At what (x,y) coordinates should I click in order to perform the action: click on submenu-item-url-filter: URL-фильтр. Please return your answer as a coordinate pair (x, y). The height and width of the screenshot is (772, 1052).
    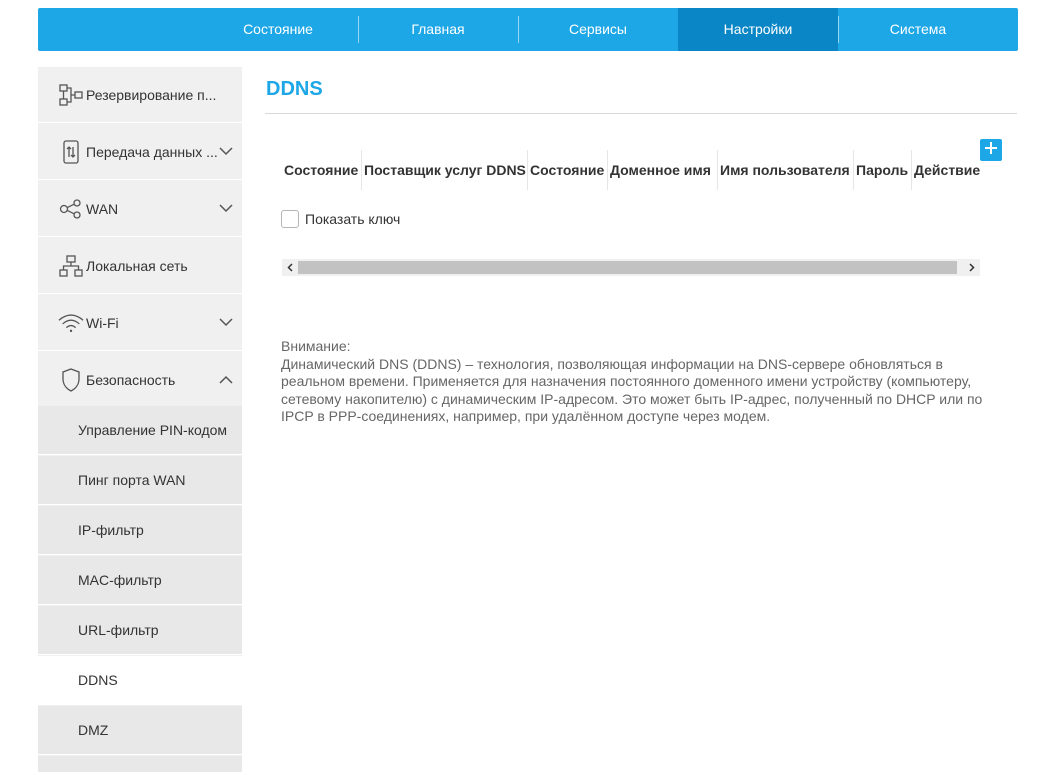
    Looking at the image, I should click on (140, 630).